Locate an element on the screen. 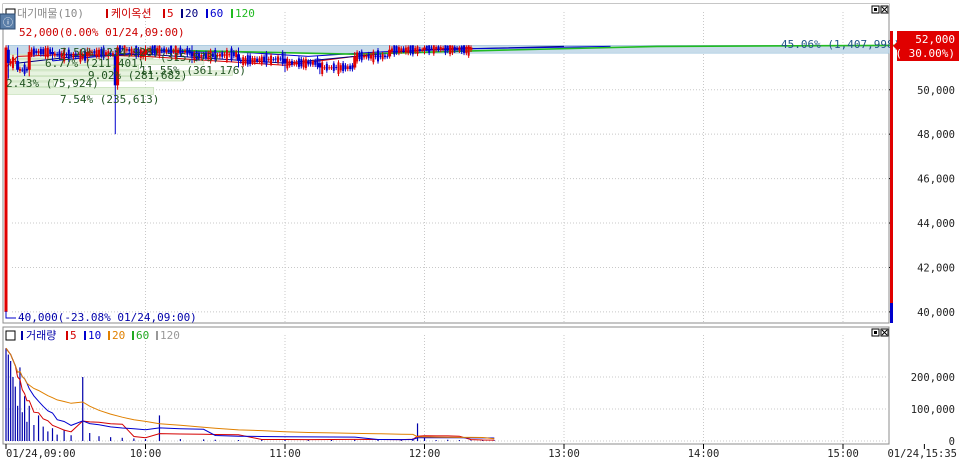 Image resolution: width=959 pixels, height=462 pixels. price-tick-label: 40,000 is located at coordinates (936, 313).